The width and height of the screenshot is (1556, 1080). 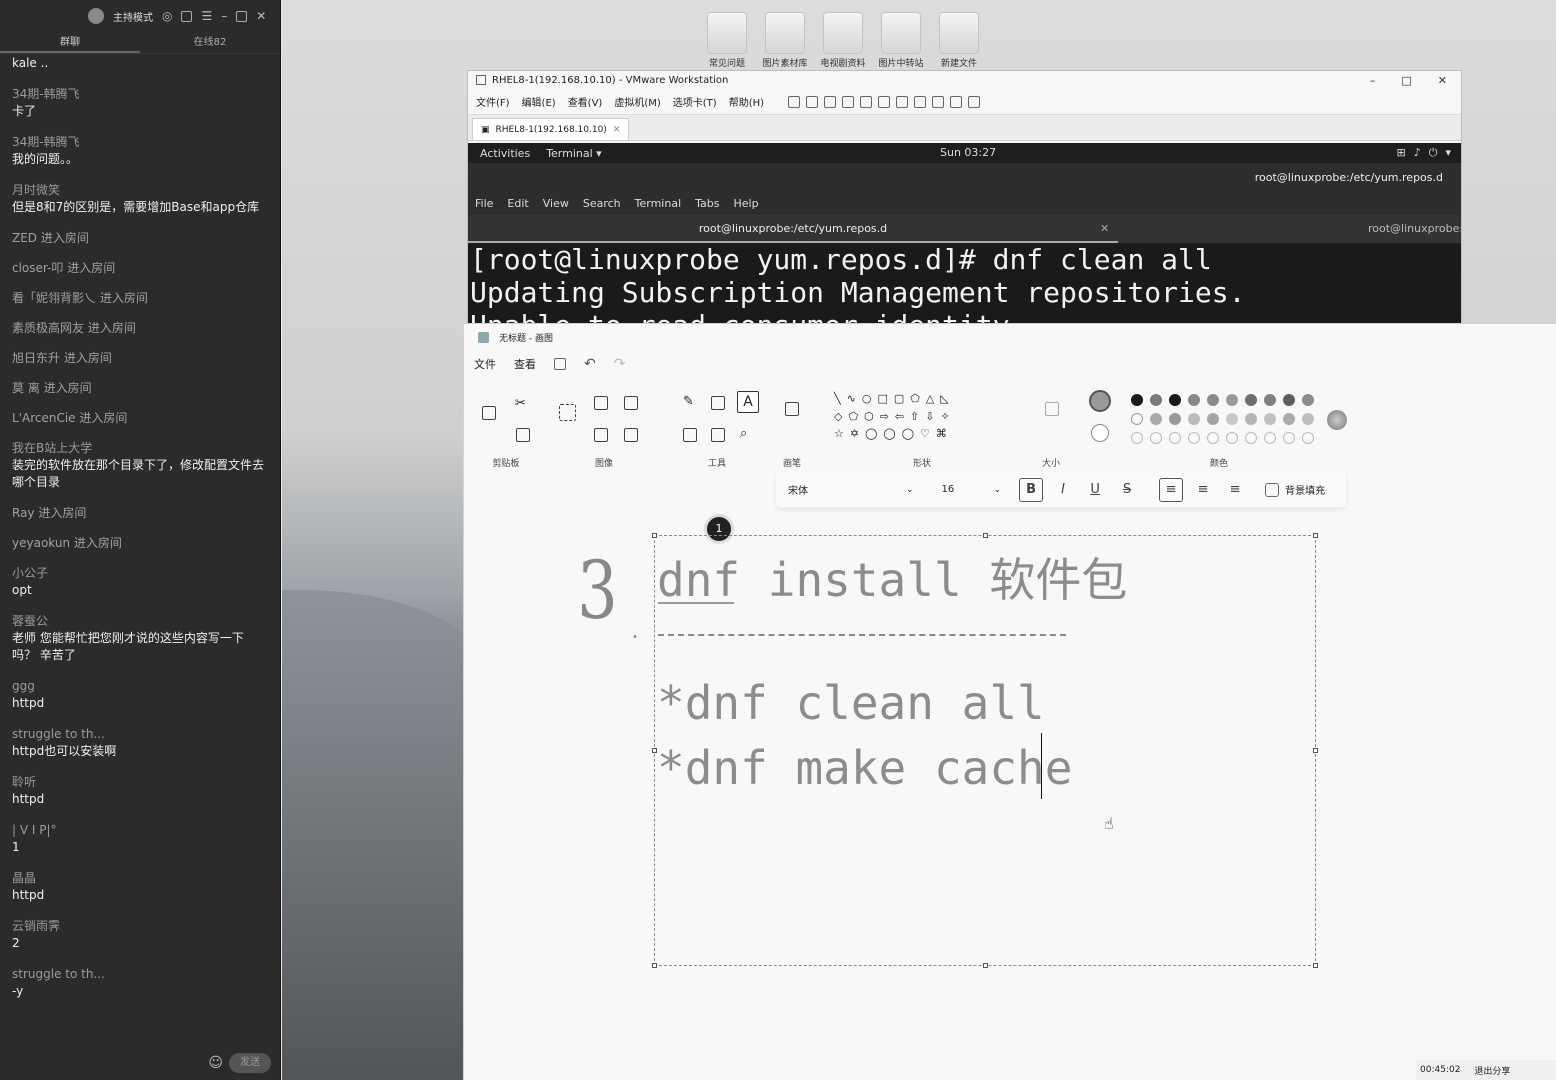 What do you see at coordinates (1203, 490) in the screenshot?
I see `align-center-button: ≡` at bounding box center [1203, 490].